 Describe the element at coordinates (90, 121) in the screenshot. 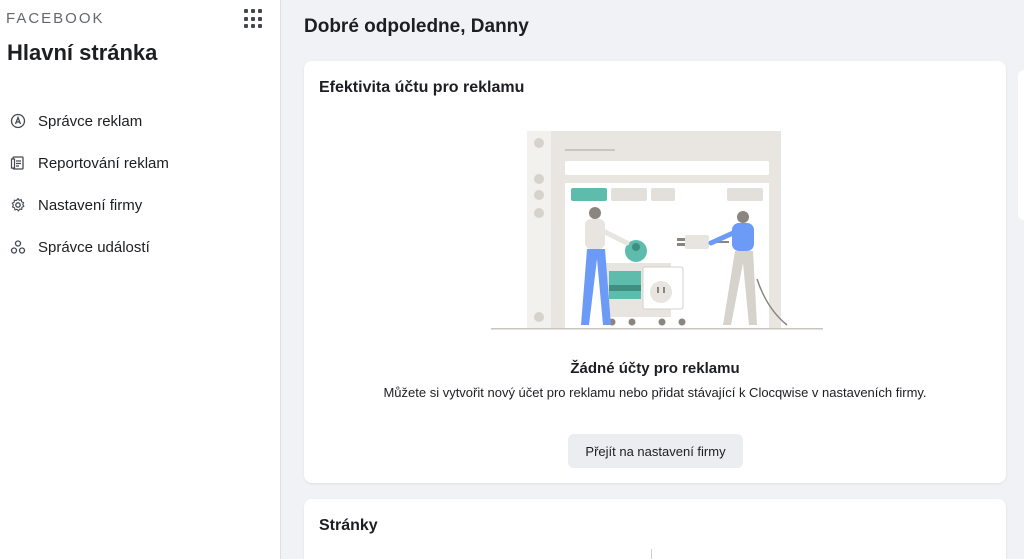

I see `sidebar-item-label: Správce reklam` at that location.